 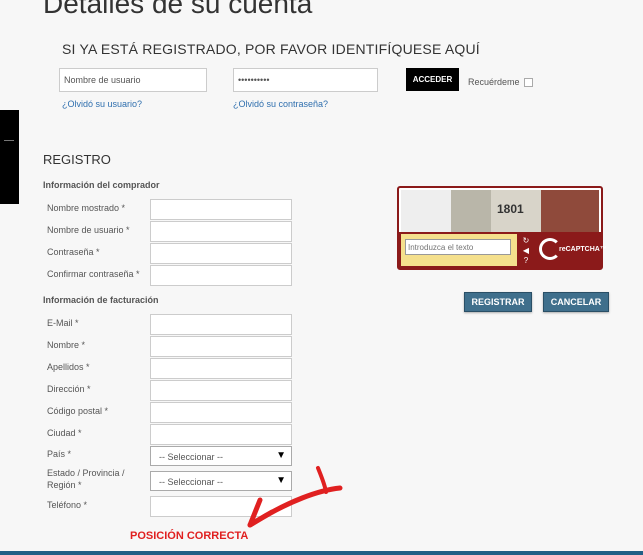 I want to click on captcha-controls: ↻ ◀ ? reCAPTCHA™, so click(x=503, y=250).